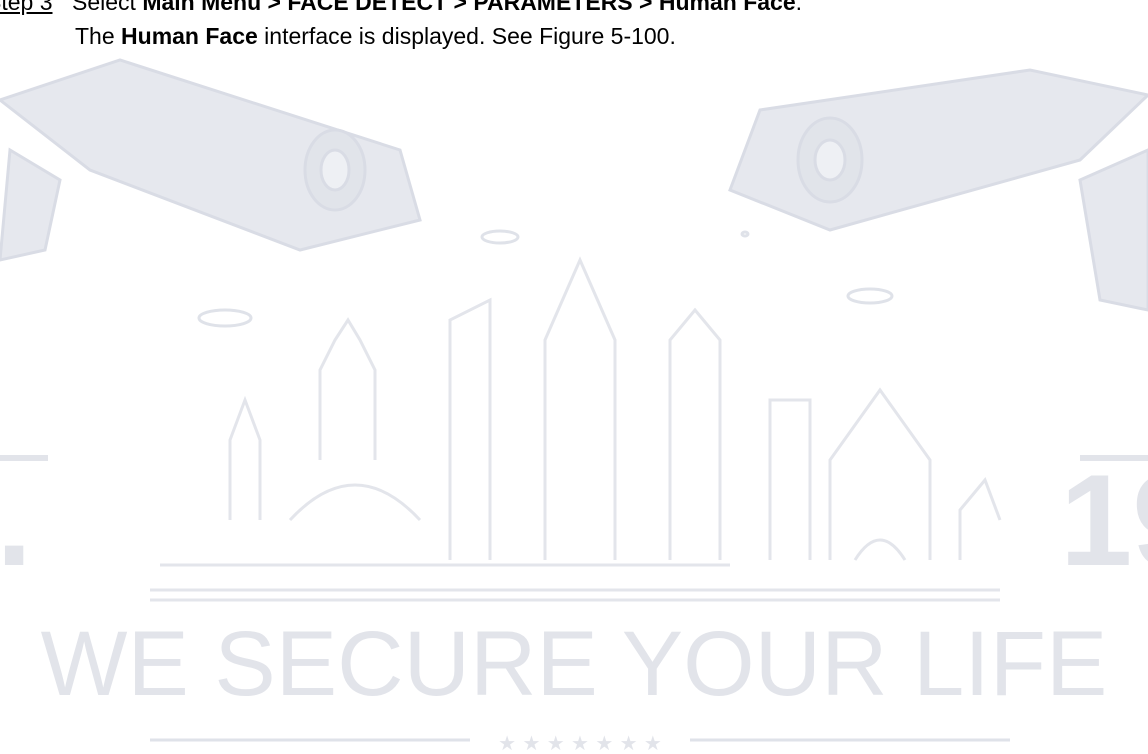 The image size is (1148, 754). What do you see at coordinates (211, 160) in the screenshot?
I see `cctv-camera-left-icon` at bounding box center [211, 160].